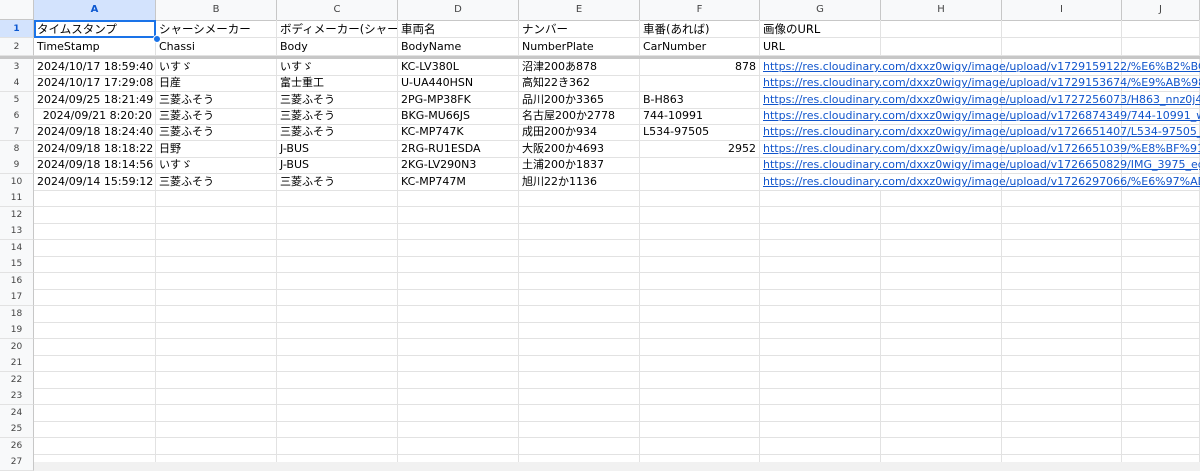 This screenshot has width=1200, height=471. What do you see at coordinates (17, 165) in the screenshot?
I see `row-header-9: 9` at bounding box center [17, 165].